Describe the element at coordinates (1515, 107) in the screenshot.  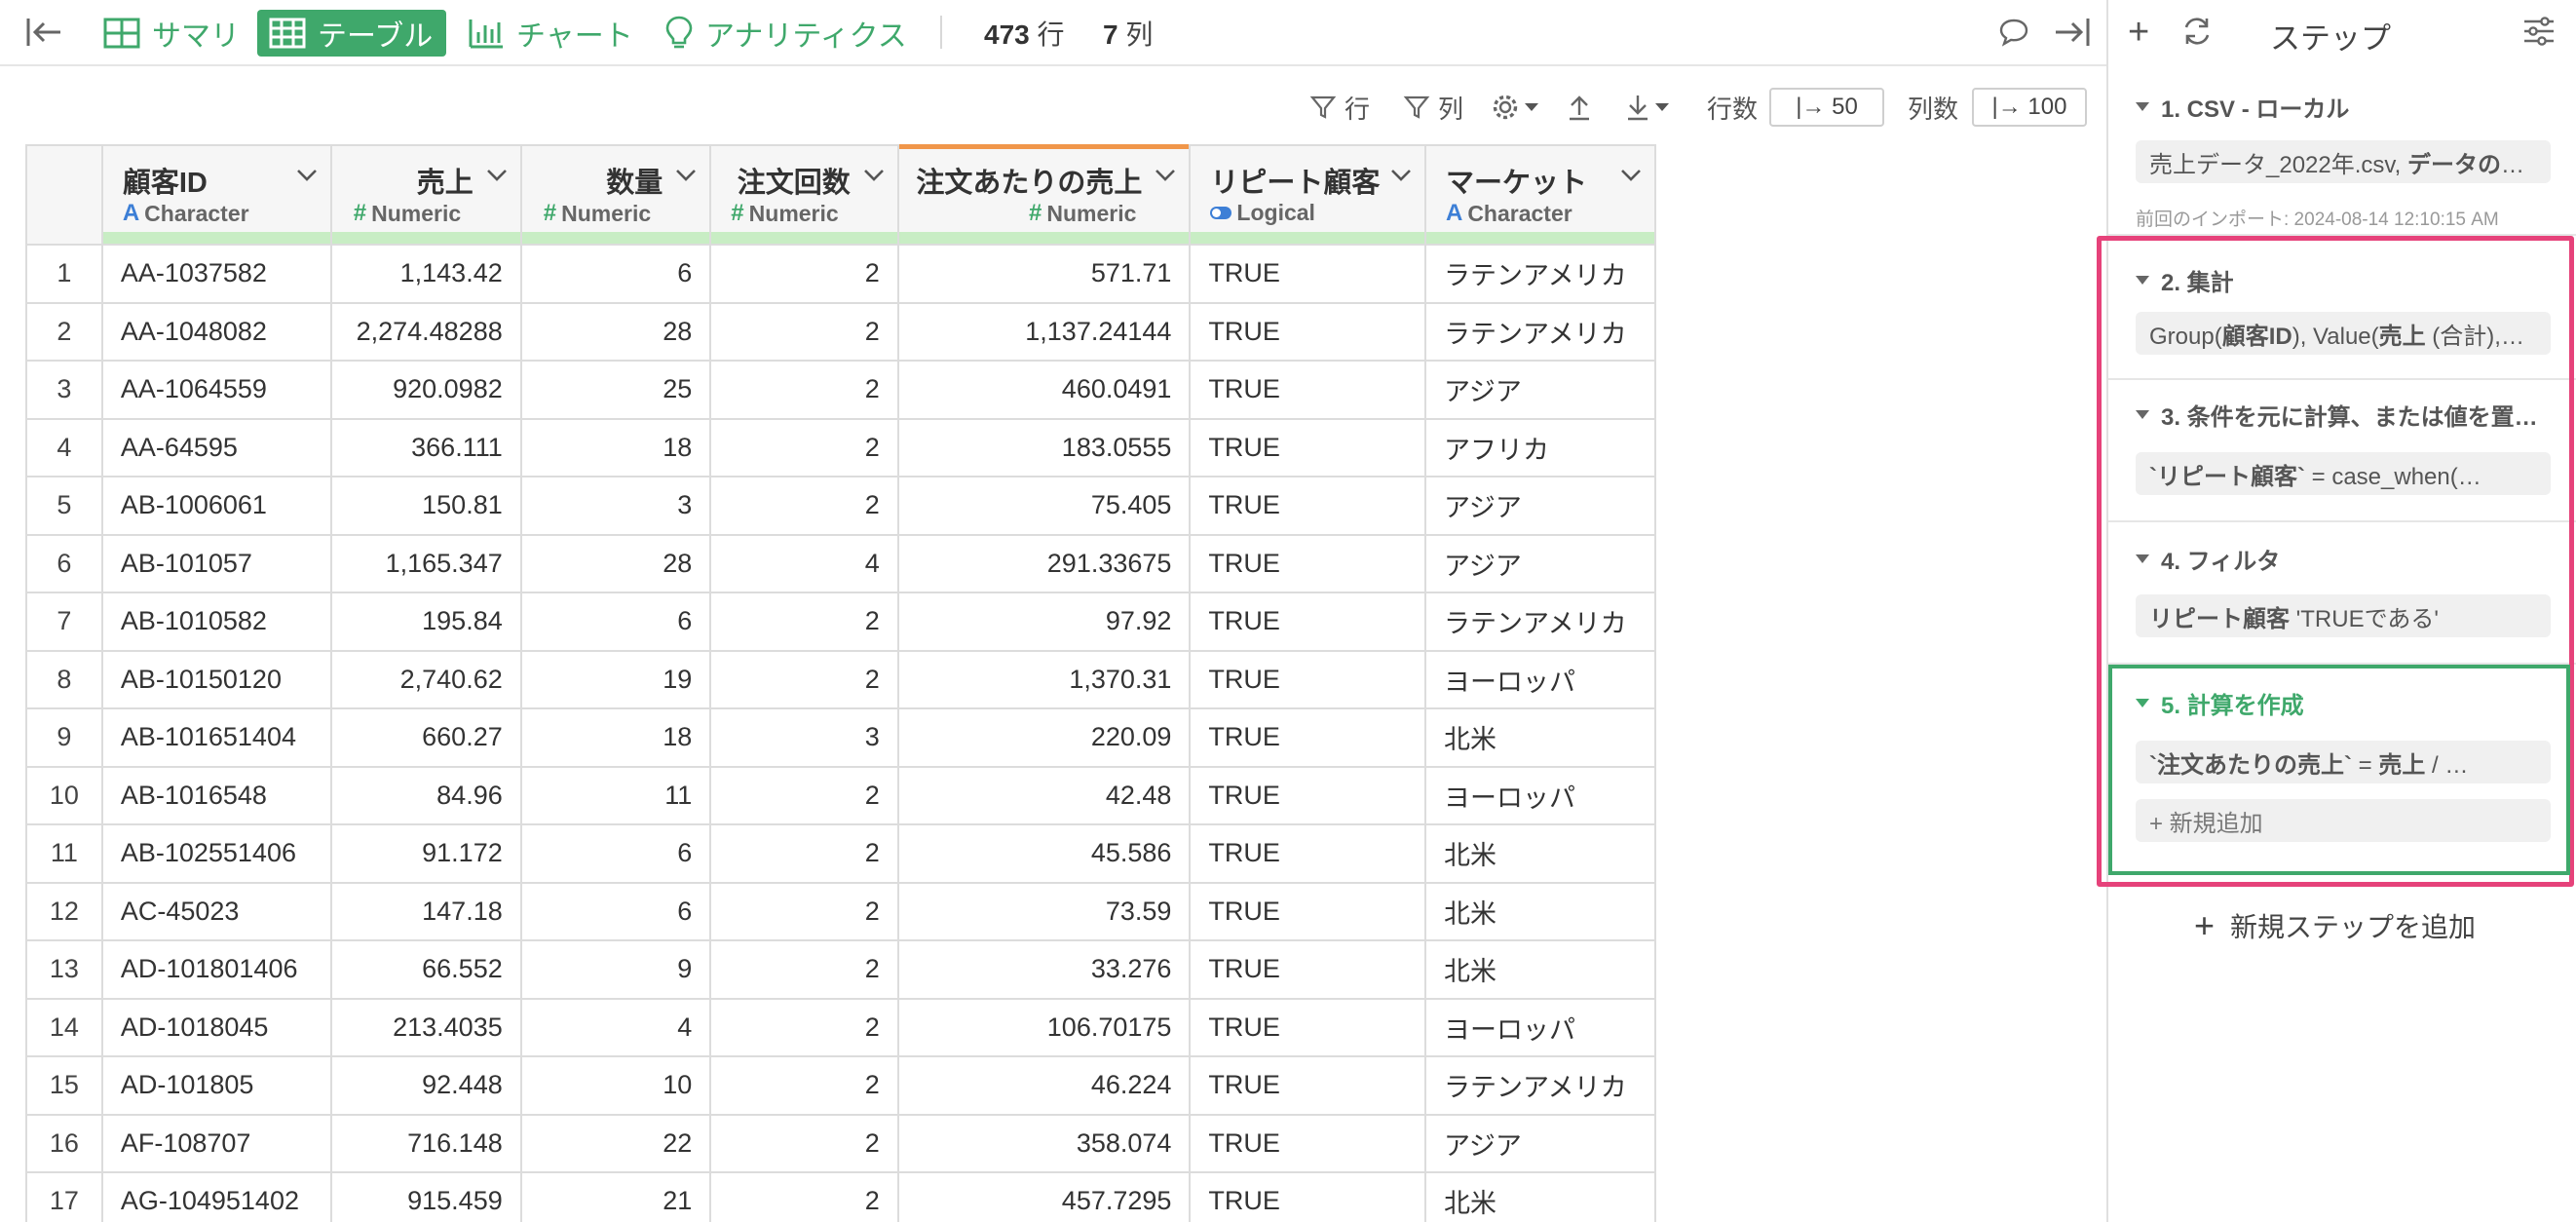
I see `table-settings-button` at that location.